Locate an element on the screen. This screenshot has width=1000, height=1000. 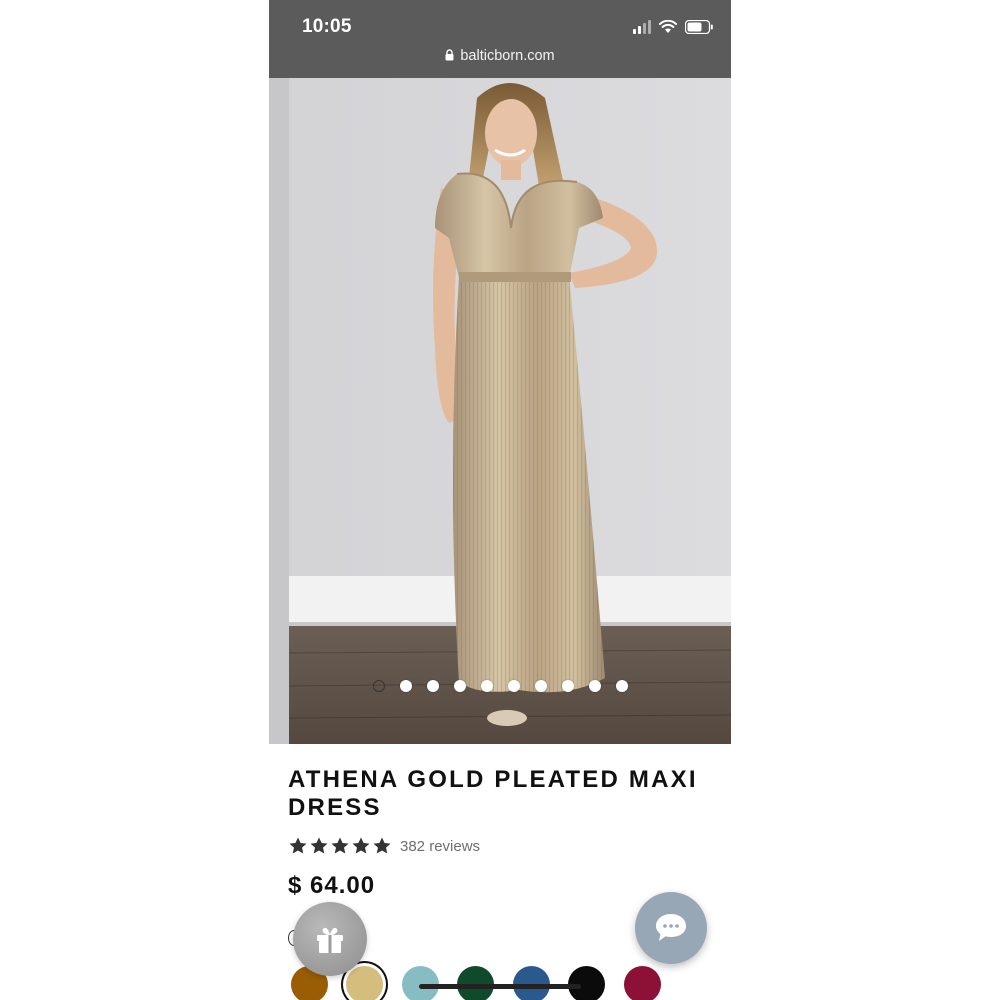
signal-icon is located at coordinates (642, 27).